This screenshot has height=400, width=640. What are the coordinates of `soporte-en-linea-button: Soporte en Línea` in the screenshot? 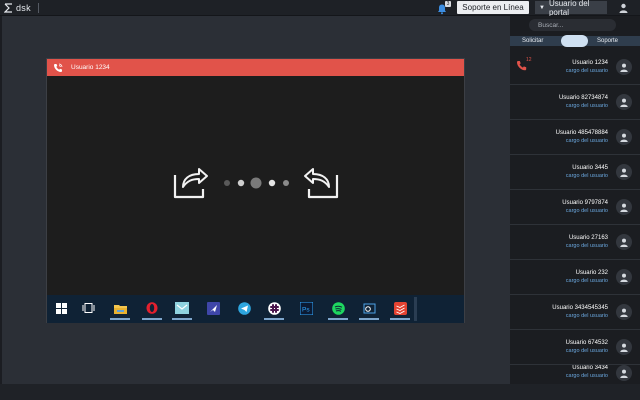 It's located at (493, 7).